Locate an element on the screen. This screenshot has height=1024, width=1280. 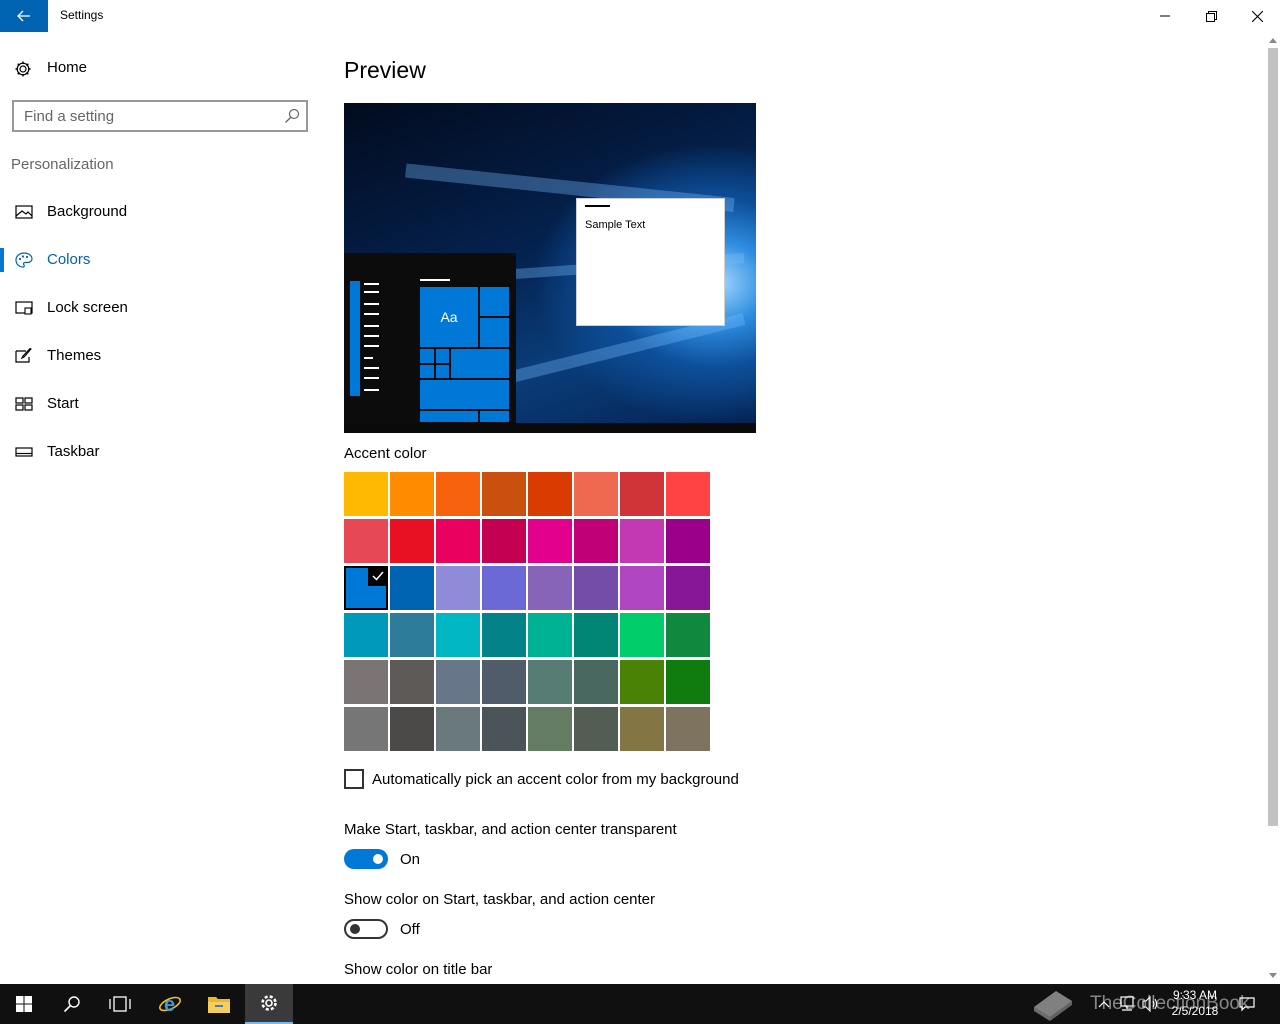
search-input is located at coordinates (144, 116).